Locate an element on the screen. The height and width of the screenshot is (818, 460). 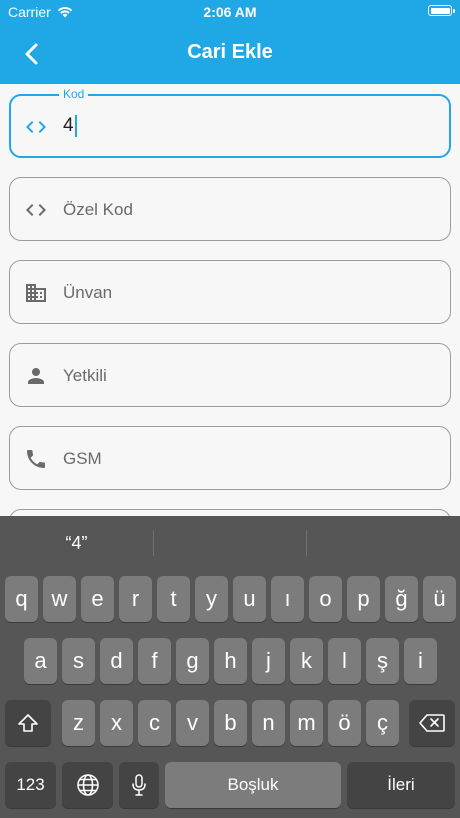
gsm-field: GSM is located at coordinates (230, 458).